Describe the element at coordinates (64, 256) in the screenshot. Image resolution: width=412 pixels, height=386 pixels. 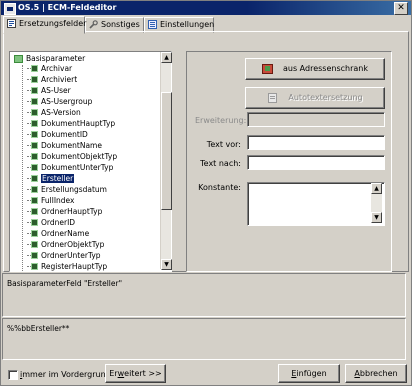
I see `tree-item: OrdnerUnterTyp` at that location.